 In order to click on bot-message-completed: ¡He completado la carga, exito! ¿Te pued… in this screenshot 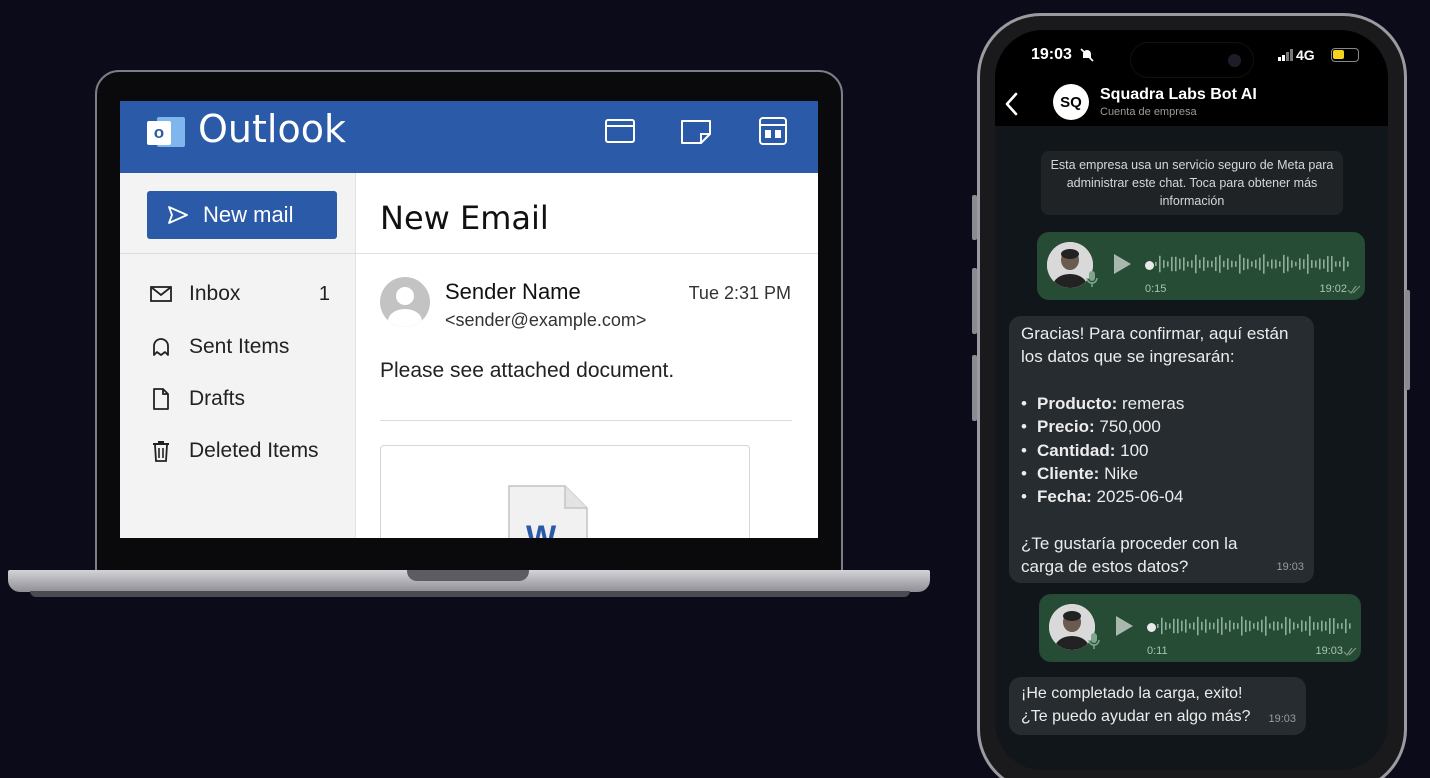, I will do `click(1157, 706)`.